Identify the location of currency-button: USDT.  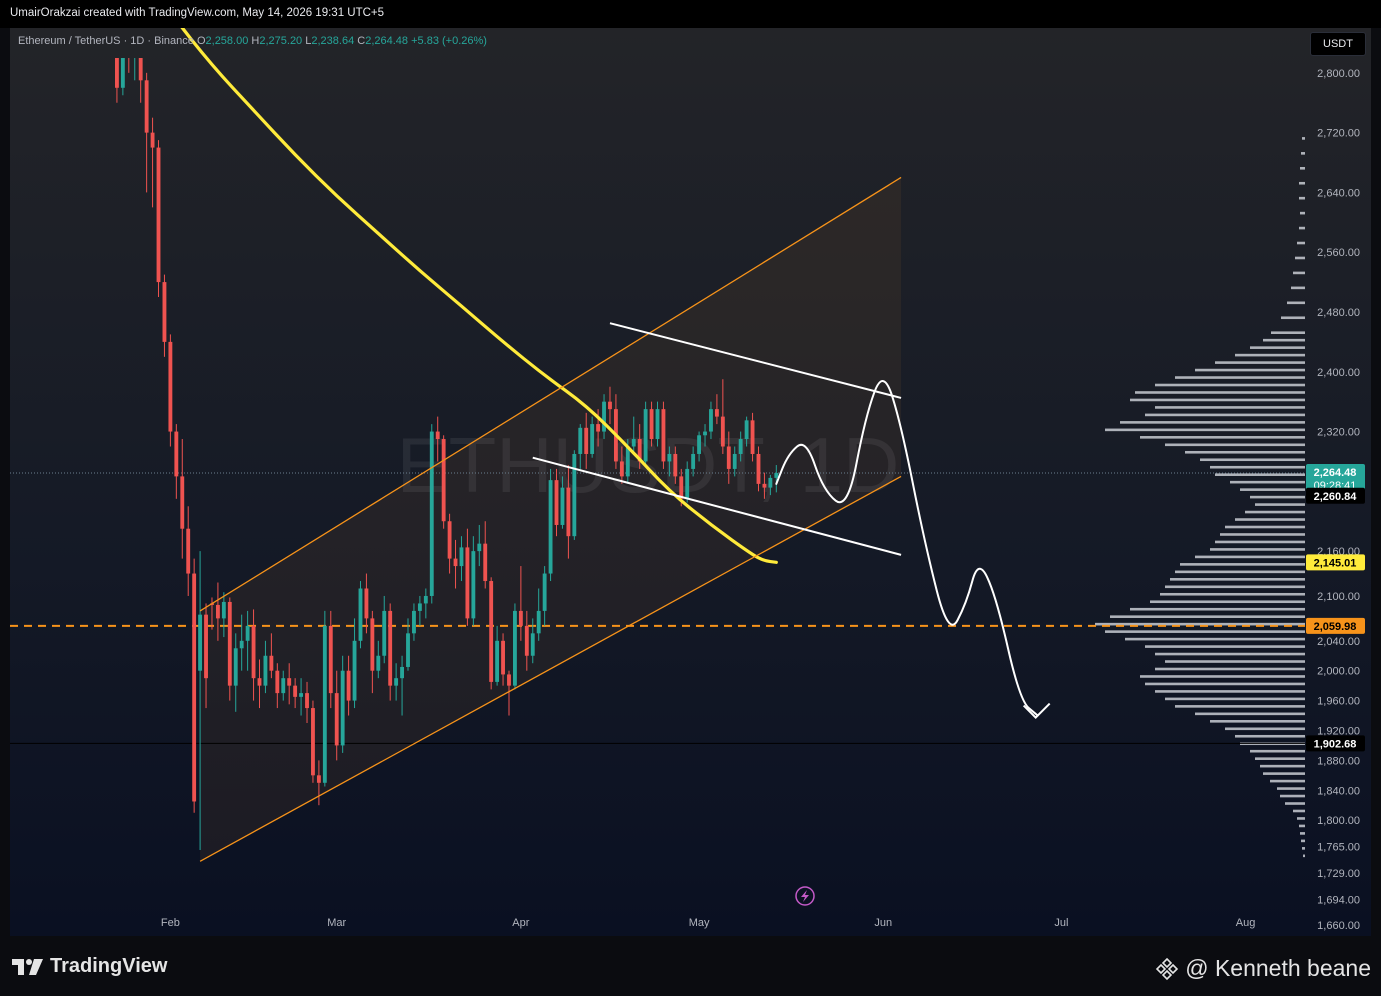
(1338, 44).